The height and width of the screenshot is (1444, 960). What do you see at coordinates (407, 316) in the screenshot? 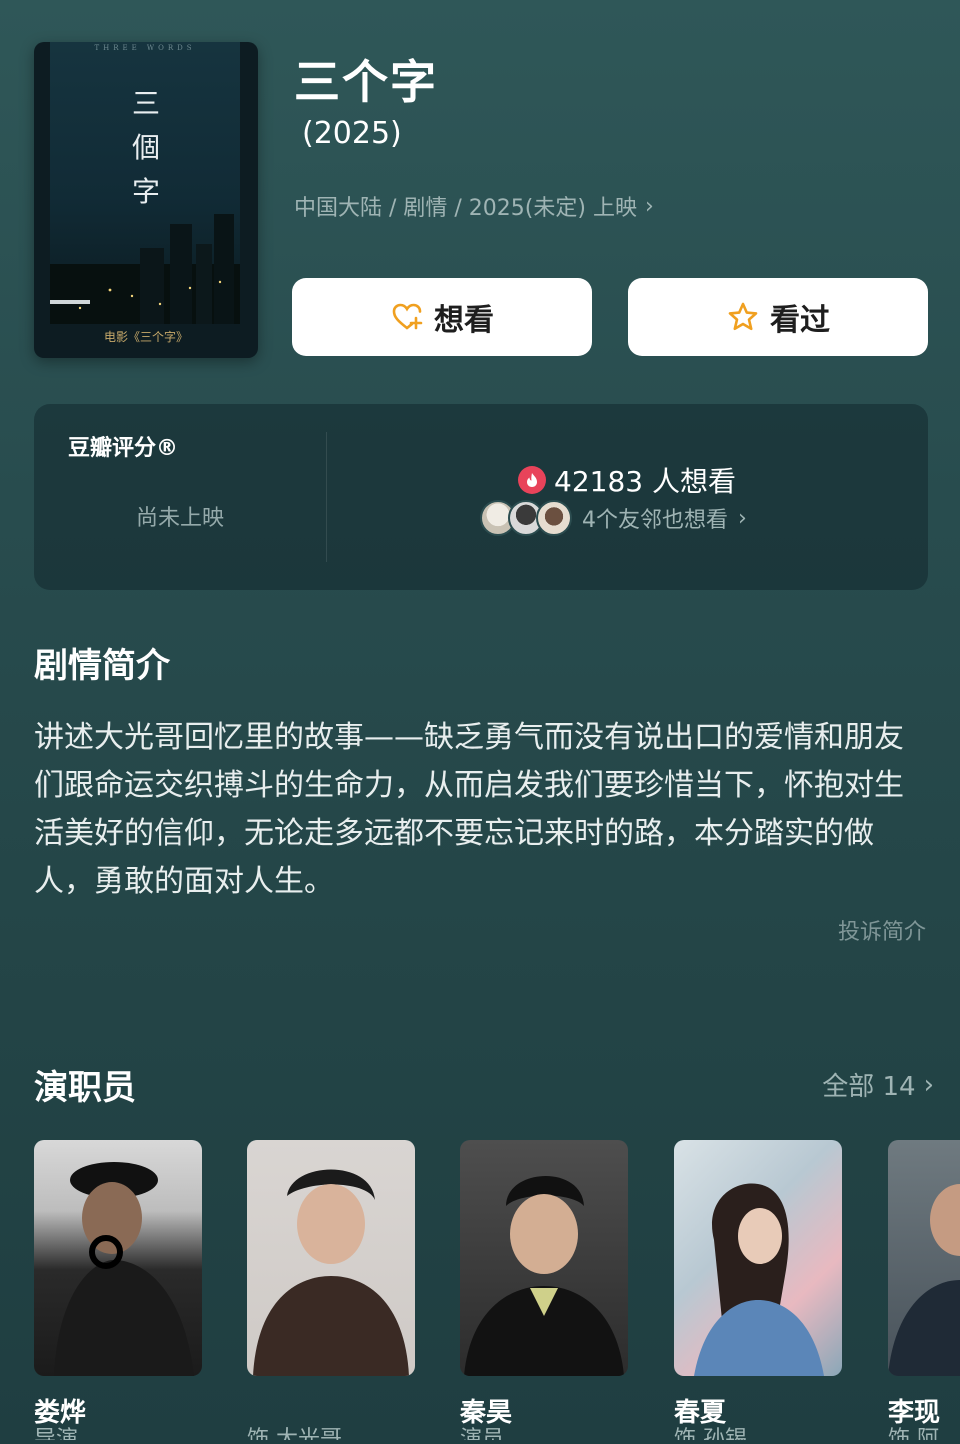
I see `heart-plus-icon` at bounding box center [407, 316].